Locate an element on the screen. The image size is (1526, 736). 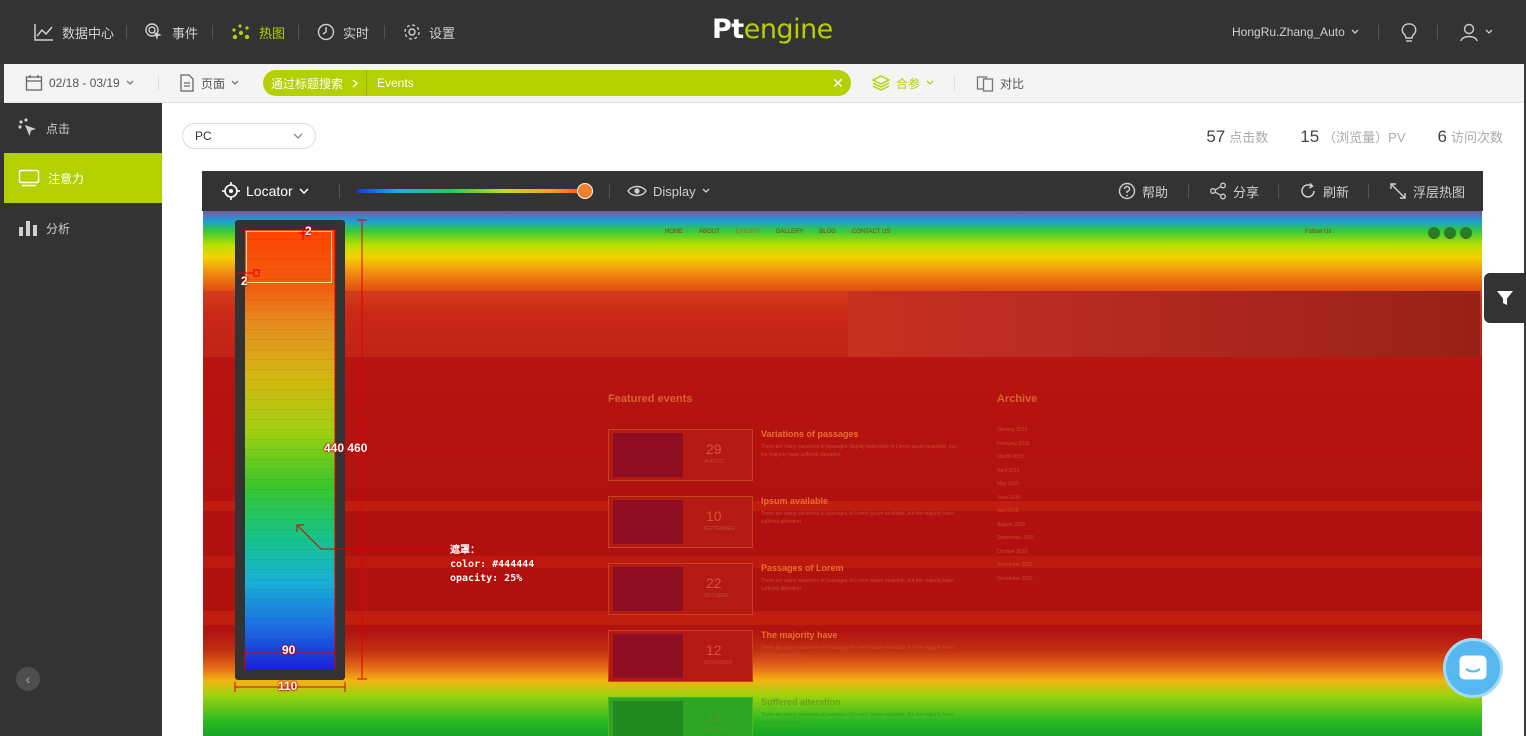
mask-annotation: 遮罩： color: #444444 opacity: 25% is located at coordinates (492, 565).